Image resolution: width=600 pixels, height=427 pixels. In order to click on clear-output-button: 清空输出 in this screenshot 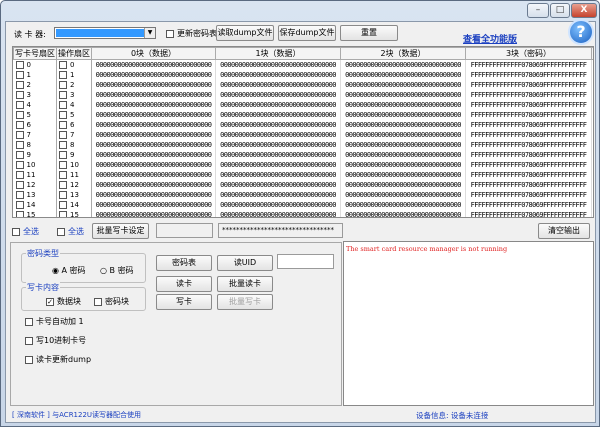, I will do `click(564, 231)`.